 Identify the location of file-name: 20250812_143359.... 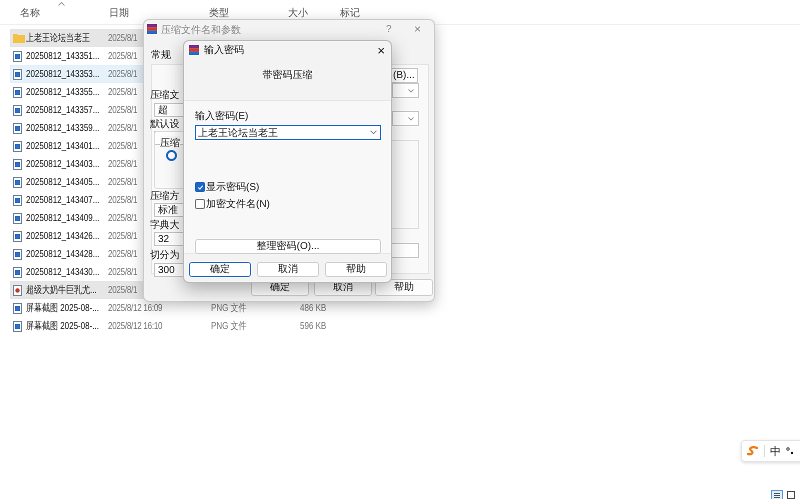
(63, 128).